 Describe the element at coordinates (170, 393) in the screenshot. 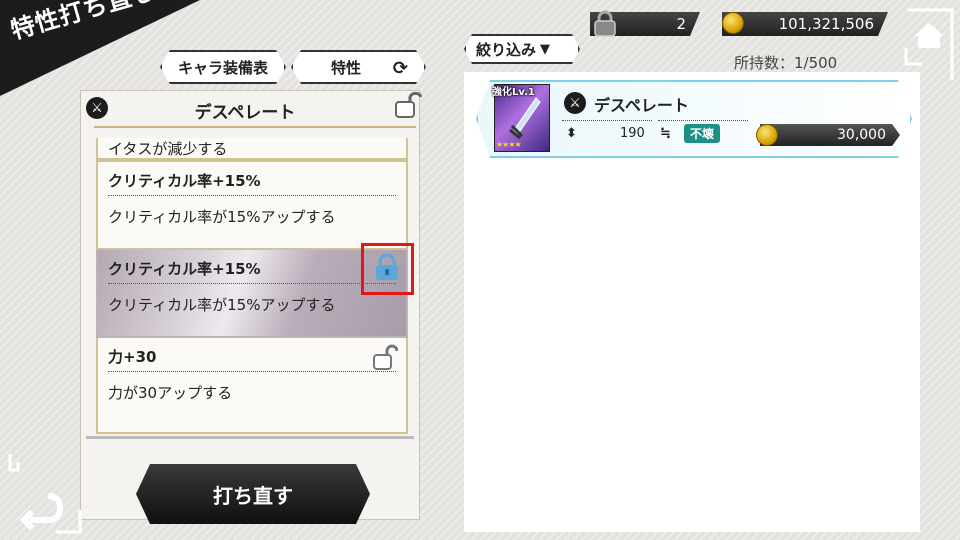

I see `trait-description: 力が30アップする` at that location.